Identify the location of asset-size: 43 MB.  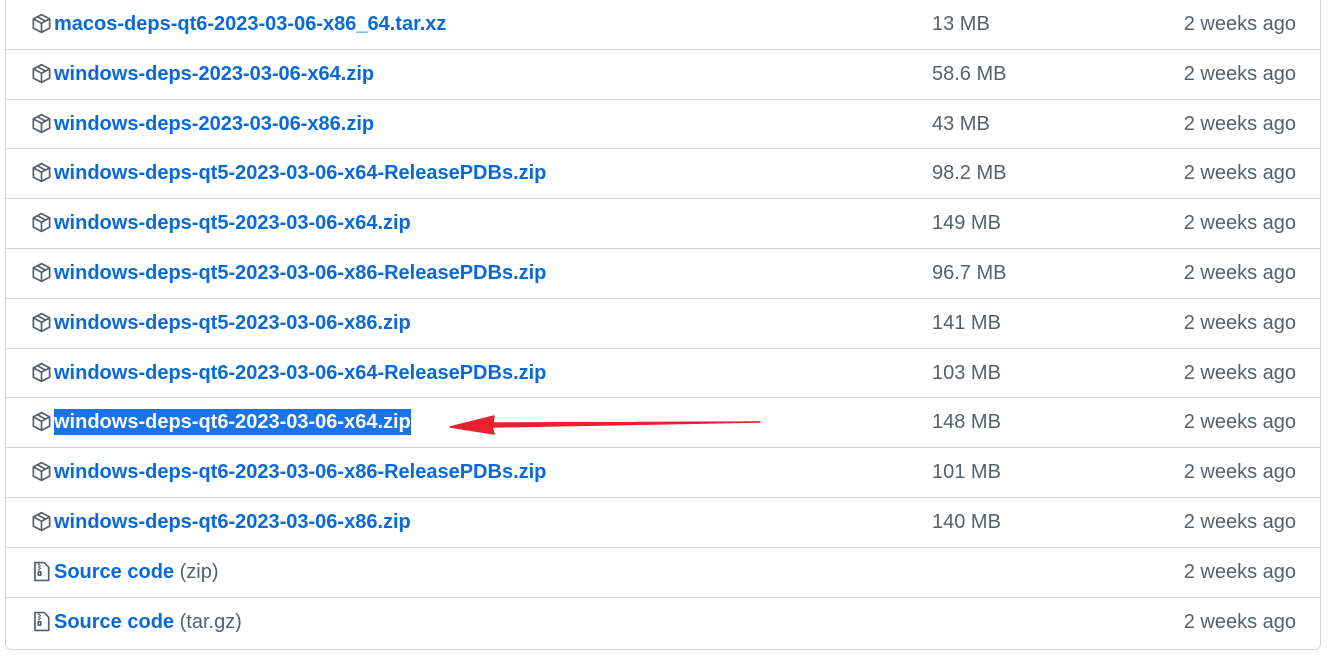
(961, 123).